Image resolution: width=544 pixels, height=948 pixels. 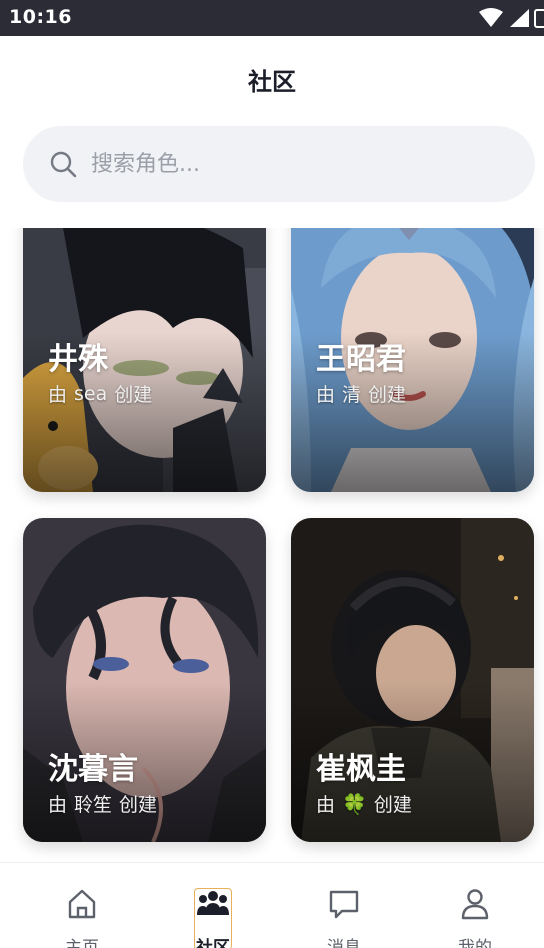 I want to click on wifi-icon, so click(x=491, y=17).